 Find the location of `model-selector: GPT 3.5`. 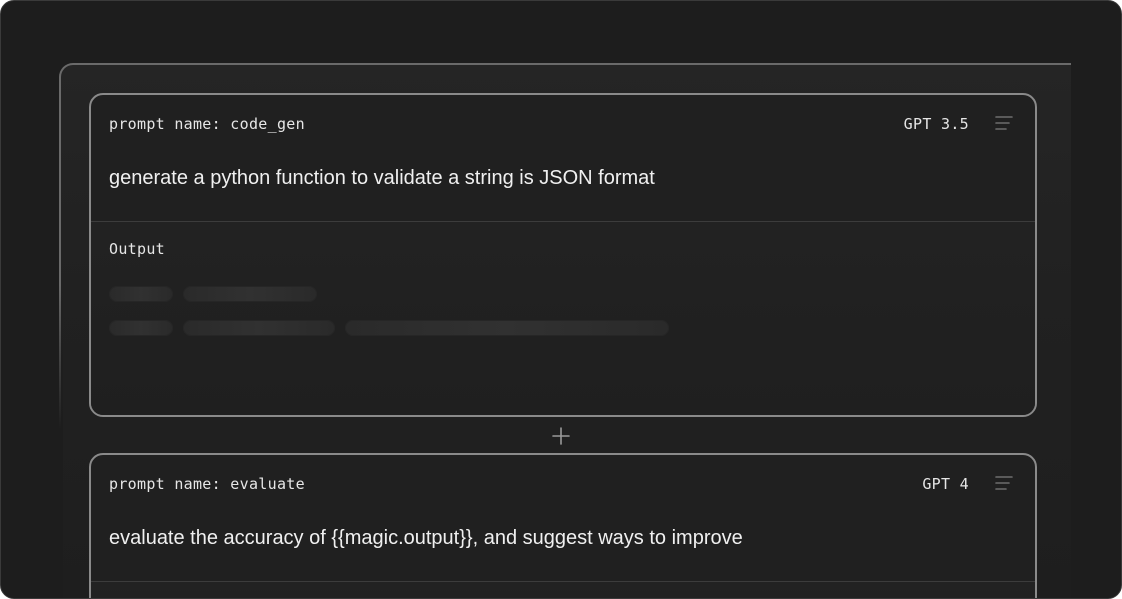

model-selector: GPT 3.5 is located at coordinates (936, 124).